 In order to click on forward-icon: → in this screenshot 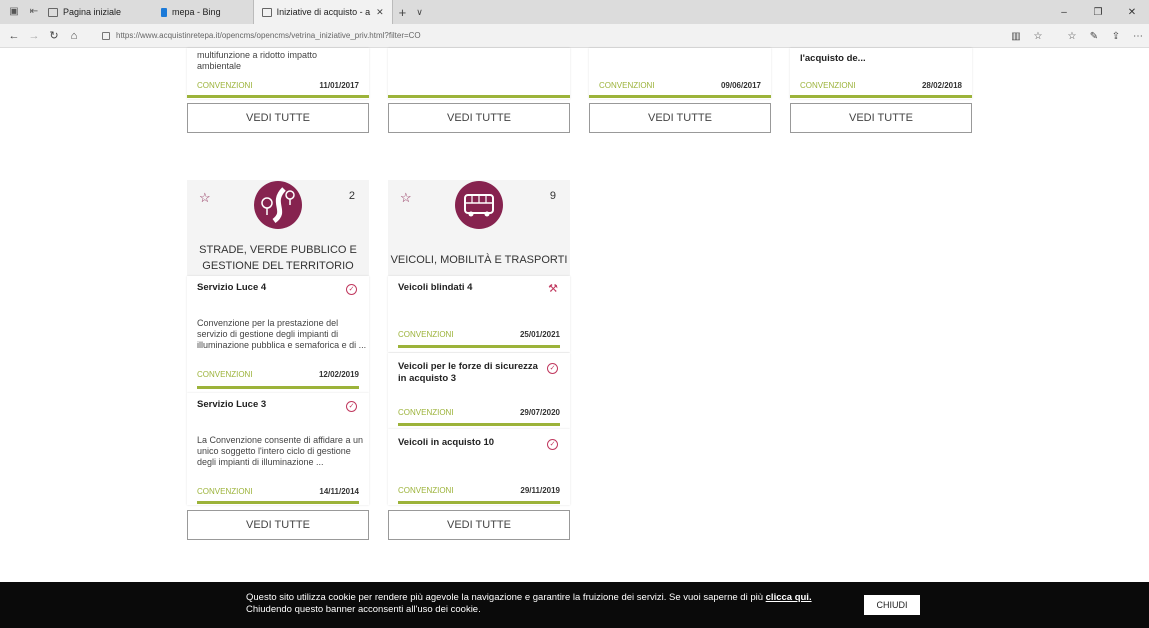, I will do `click(34, 36)`.